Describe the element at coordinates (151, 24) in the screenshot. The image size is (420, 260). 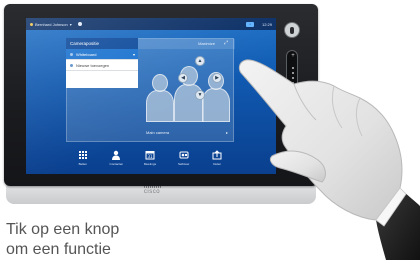
I see `status-bar: Bernhard Johnson ▾ ▪ 12:29` at that location.